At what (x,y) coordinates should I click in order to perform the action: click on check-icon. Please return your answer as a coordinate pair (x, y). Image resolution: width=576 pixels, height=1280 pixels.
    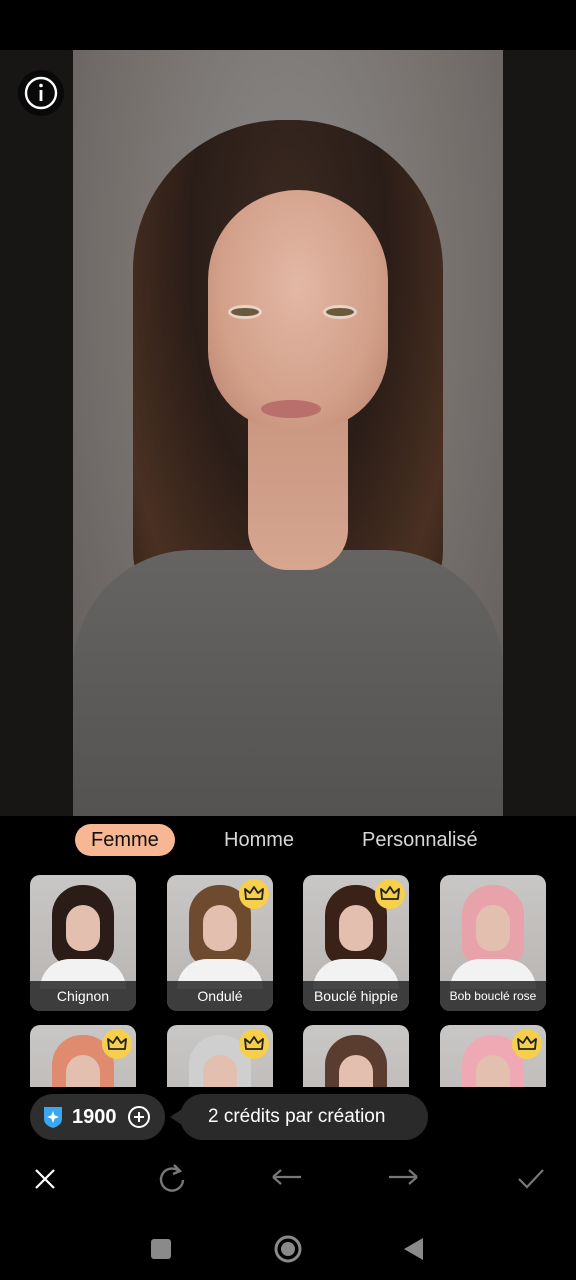
    Looking at the image, I should click on (531, 1179).